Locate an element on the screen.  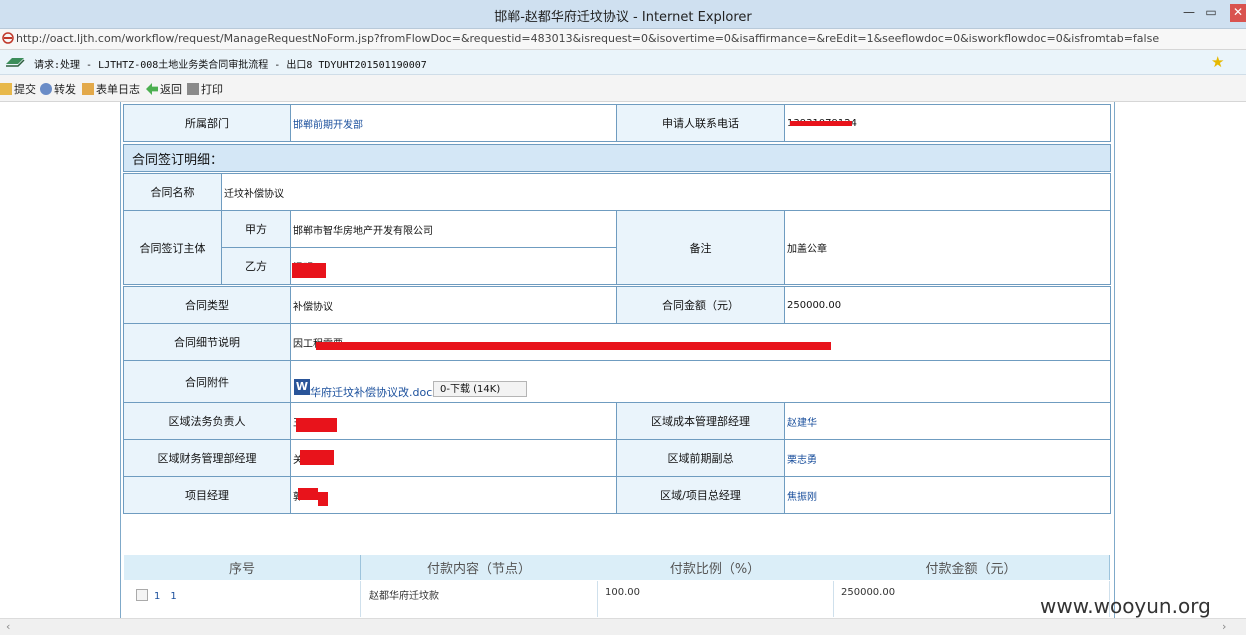
party-a-value: 邯郸市智华房地产开发有限公司 is located at coordinates (453, 229).